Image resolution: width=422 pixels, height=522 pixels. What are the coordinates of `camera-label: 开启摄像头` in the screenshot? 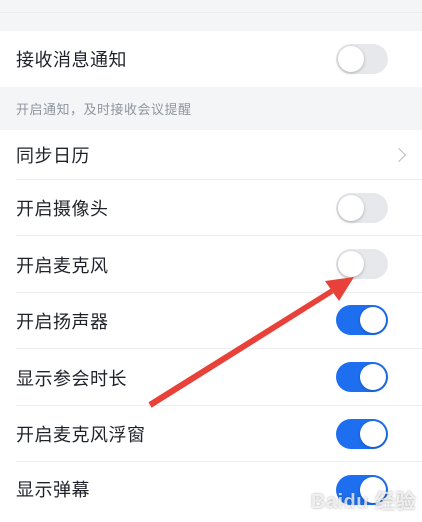 It's located at (62, 209).